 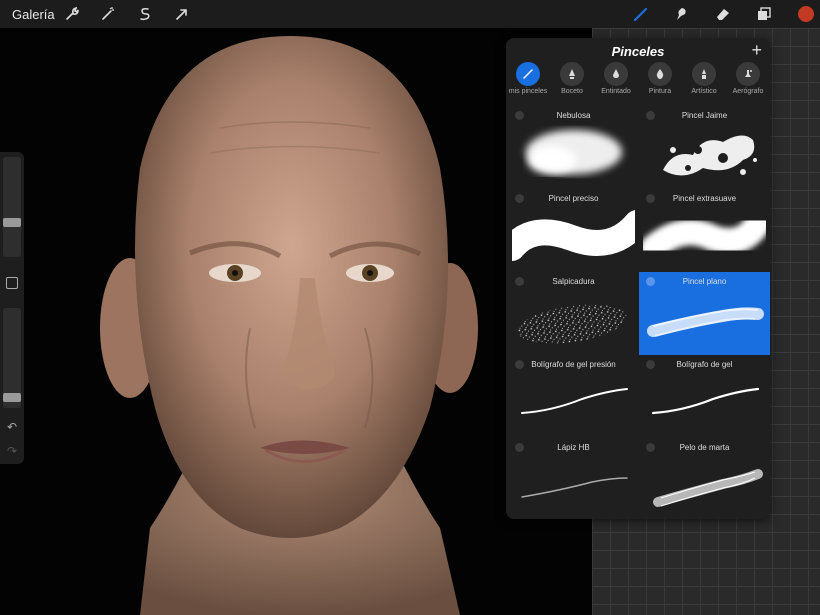 What do you see at coordinates (12, 451) in the screenshot?
I see `redo-icon: ↷` at bounding box center [12, 451].